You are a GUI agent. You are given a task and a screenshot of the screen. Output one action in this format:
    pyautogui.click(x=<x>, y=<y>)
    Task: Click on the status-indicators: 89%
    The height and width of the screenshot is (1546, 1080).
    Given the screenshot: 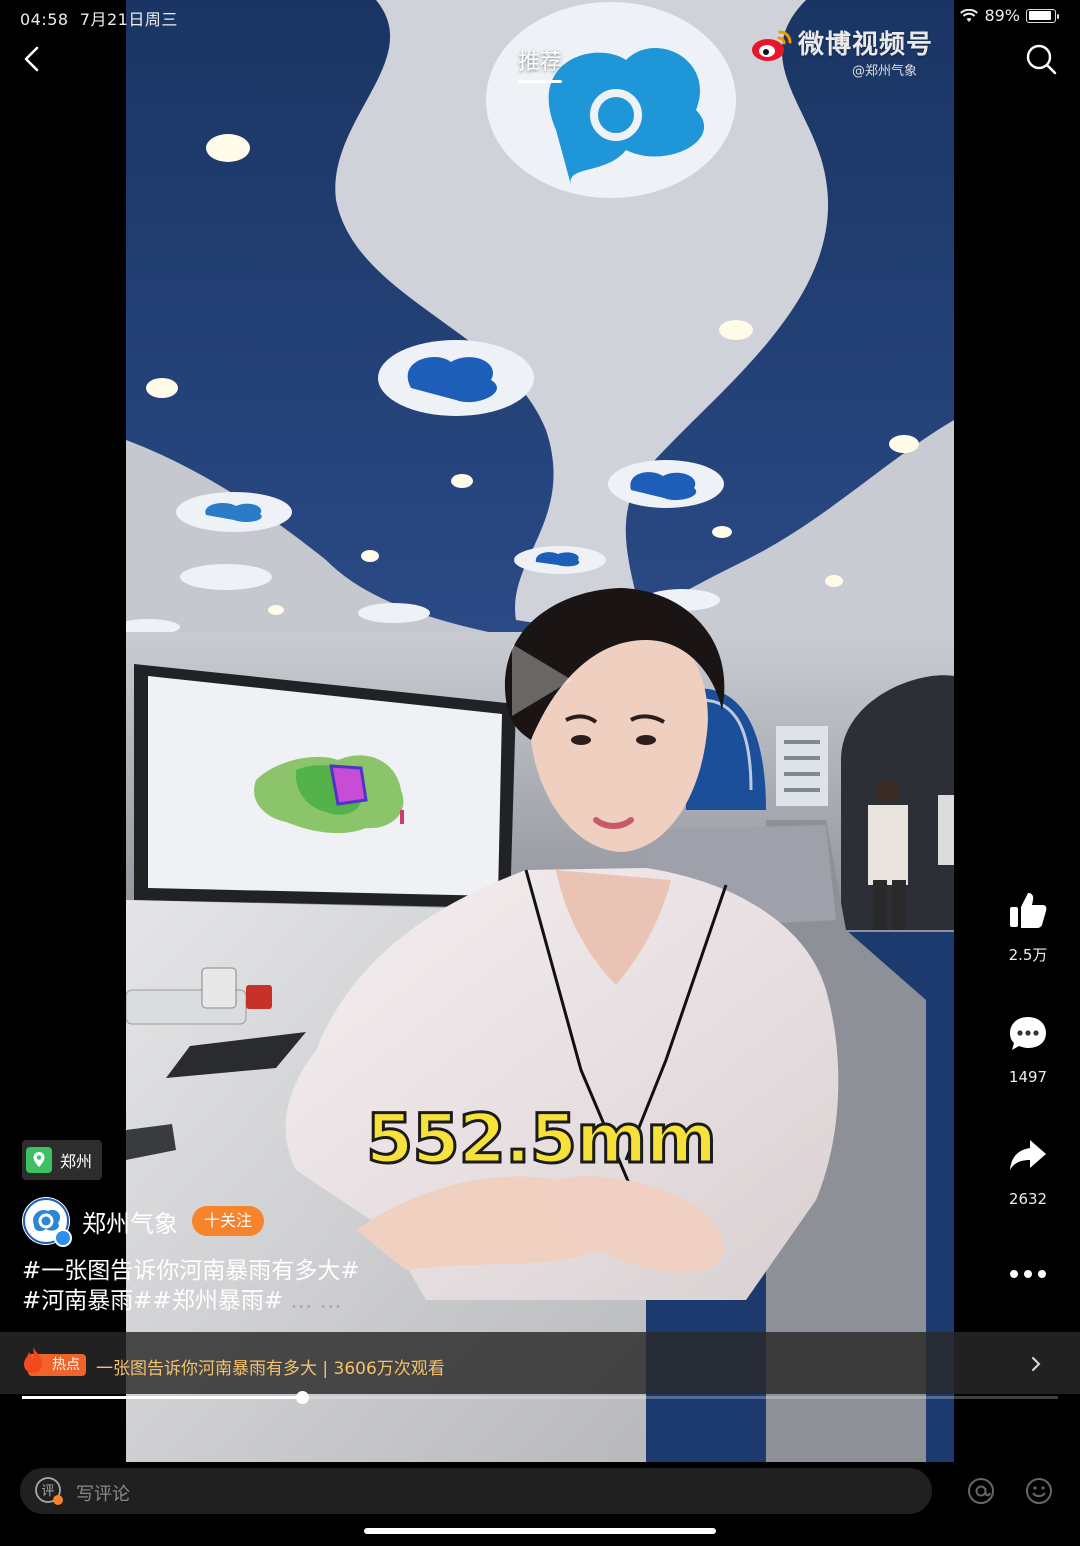 What is the action you would take?
    pyautogui.click(x=1009, y=15)
    